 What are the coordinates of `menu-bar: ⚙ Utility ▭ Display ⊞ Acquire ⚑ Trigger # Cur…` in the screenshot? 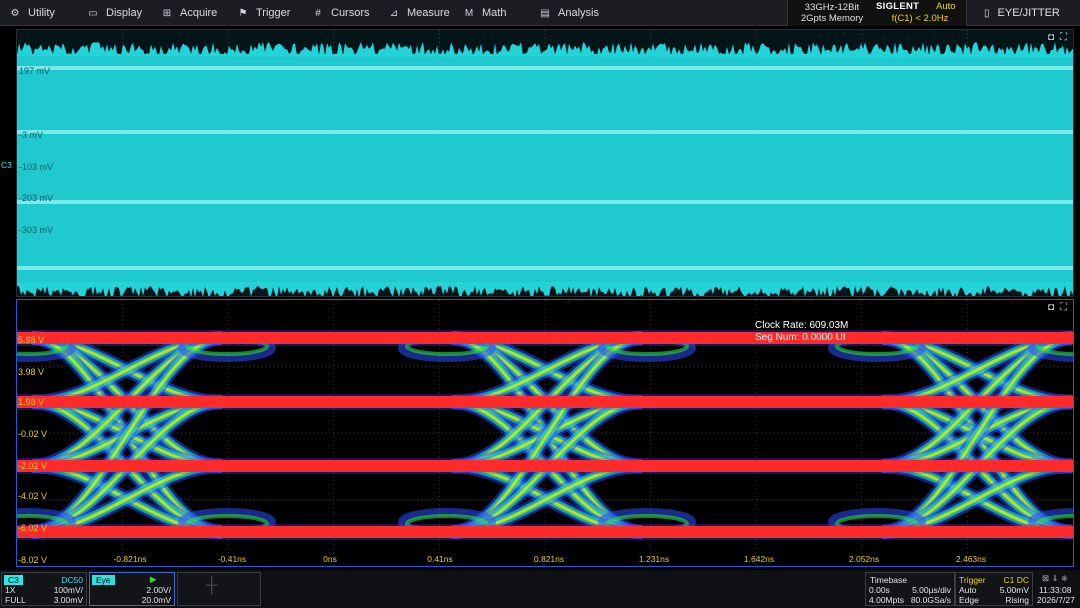 It's located at (540, 13).